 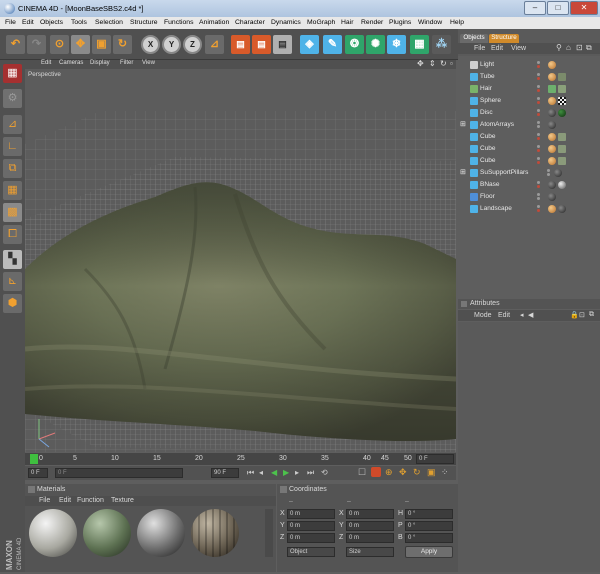 What do you see at coordinates (286, 472) in the screenshot?
I see `play-forwards-icon: ▶` at bounding box center [286, 472].